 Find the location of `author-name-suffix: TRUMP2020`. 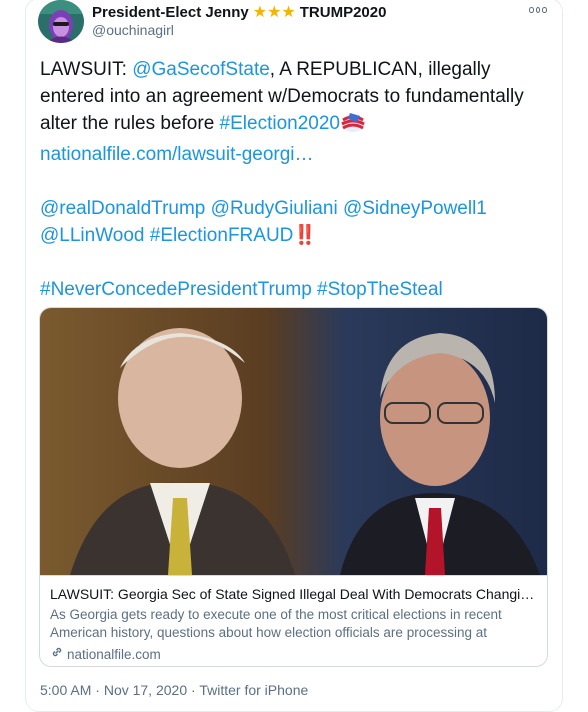

author-name-suffix: TRUMP2020 is located at coordinates (343, 12).